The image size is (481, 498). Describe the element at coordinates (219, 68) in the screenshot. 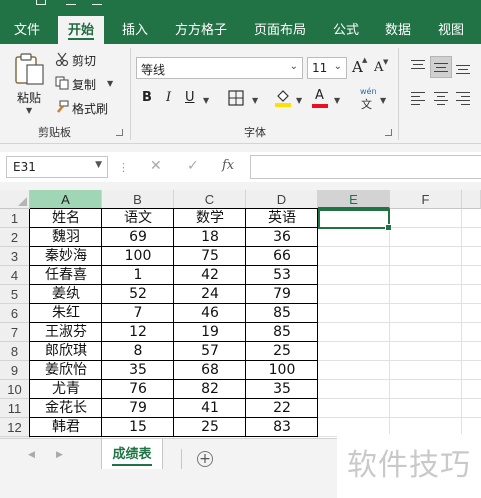

I see `font-name-select: 等线 ⌄` at that location.